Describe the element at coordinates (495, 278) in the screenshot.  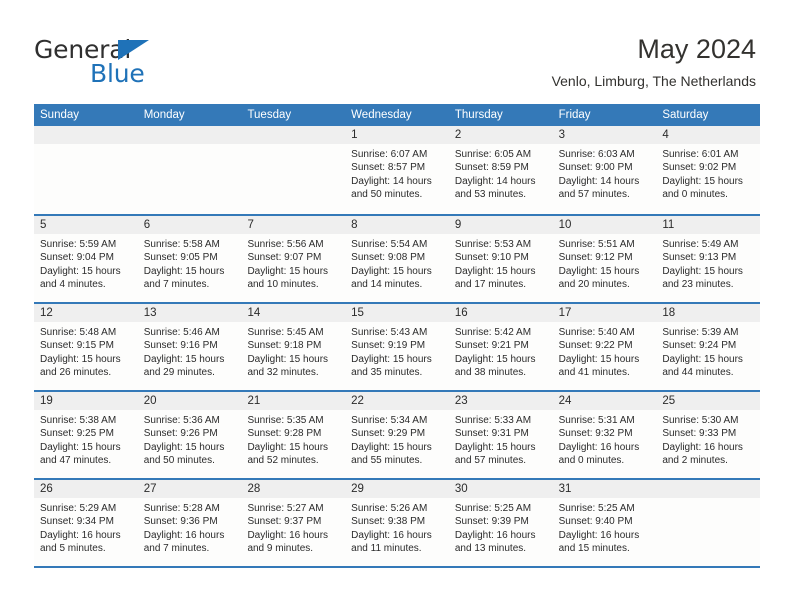
I see `daylight-text: Daylight: 15 hours and 17 minutes.` at that location.